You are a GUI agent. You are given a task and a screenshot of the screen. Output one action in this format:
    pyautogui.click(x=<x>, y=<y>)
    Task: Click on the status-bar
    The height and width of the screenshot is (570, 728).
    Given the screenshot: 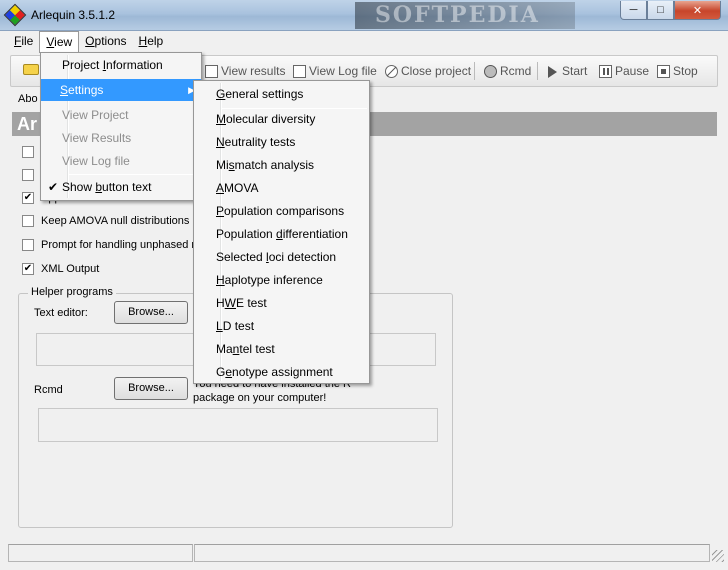 What is the action you would take?
    pyautogui.click(x=364, y=555)
    